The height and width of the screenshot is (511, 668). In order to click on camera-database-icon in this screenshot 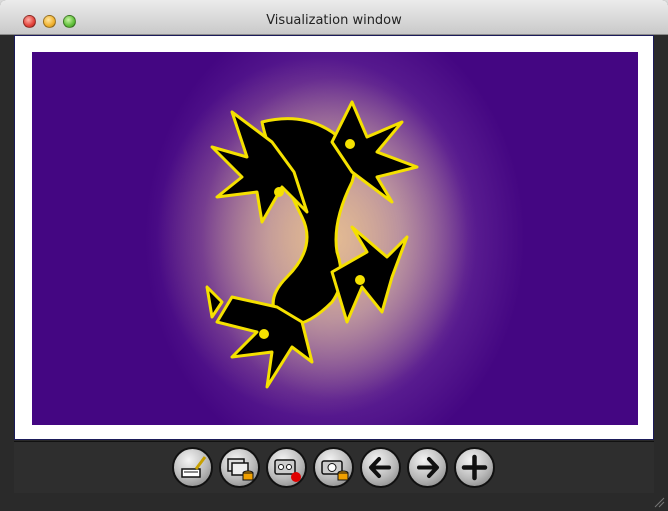, I will do `click(335, 470)`.